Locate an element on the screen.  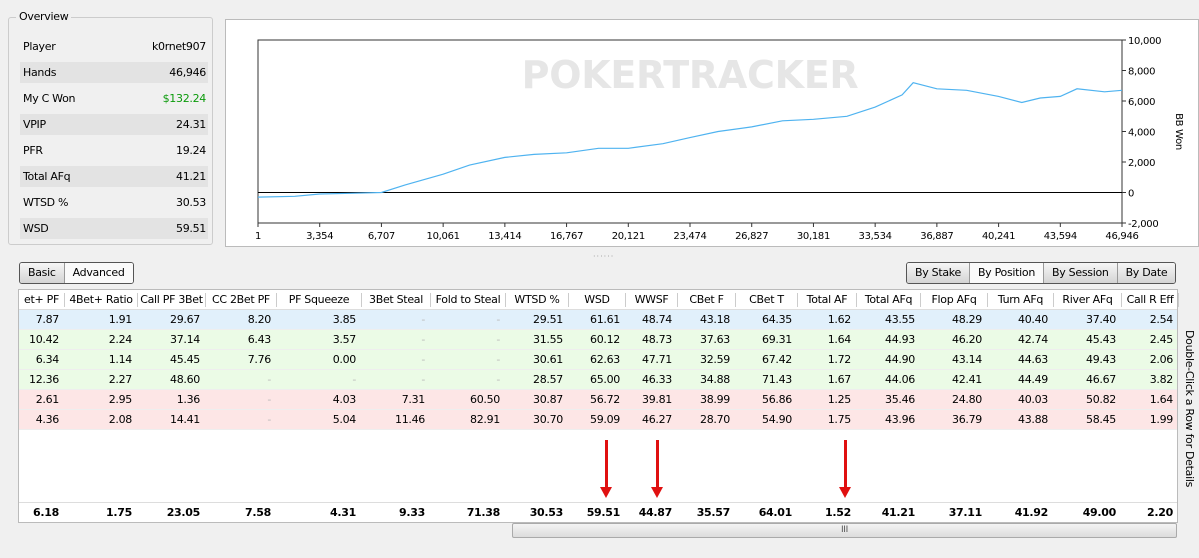
x-tick-label: 1 is located at coordinates (258, 236).